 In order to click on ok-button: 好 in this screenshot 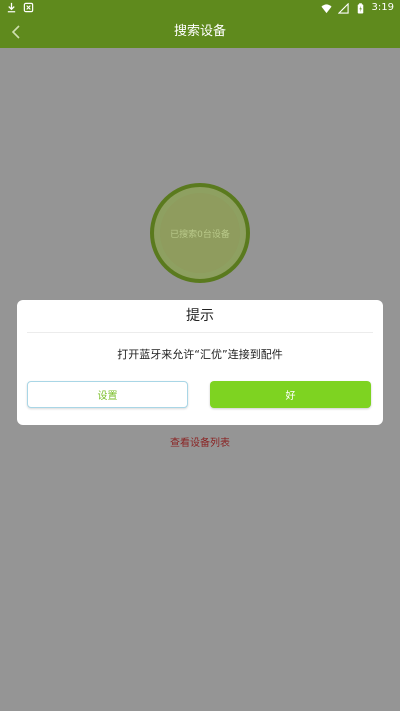, I will do `click(290, 394)`.